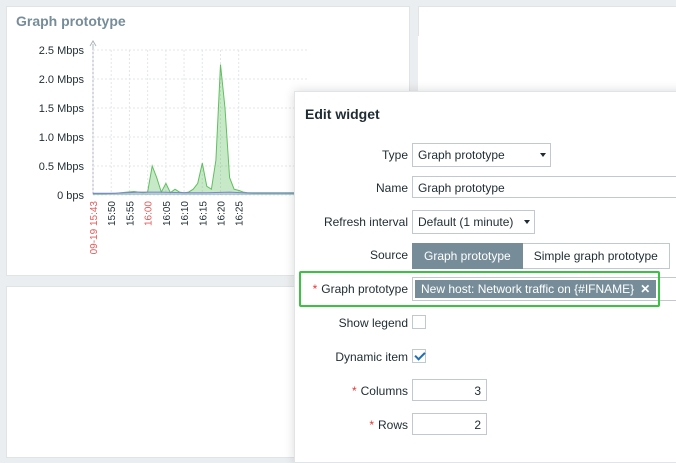 The width and height of the screenshot is (676, 463). I want to click on refresh-interval-select: Default (1 minute), so click(473, 222).